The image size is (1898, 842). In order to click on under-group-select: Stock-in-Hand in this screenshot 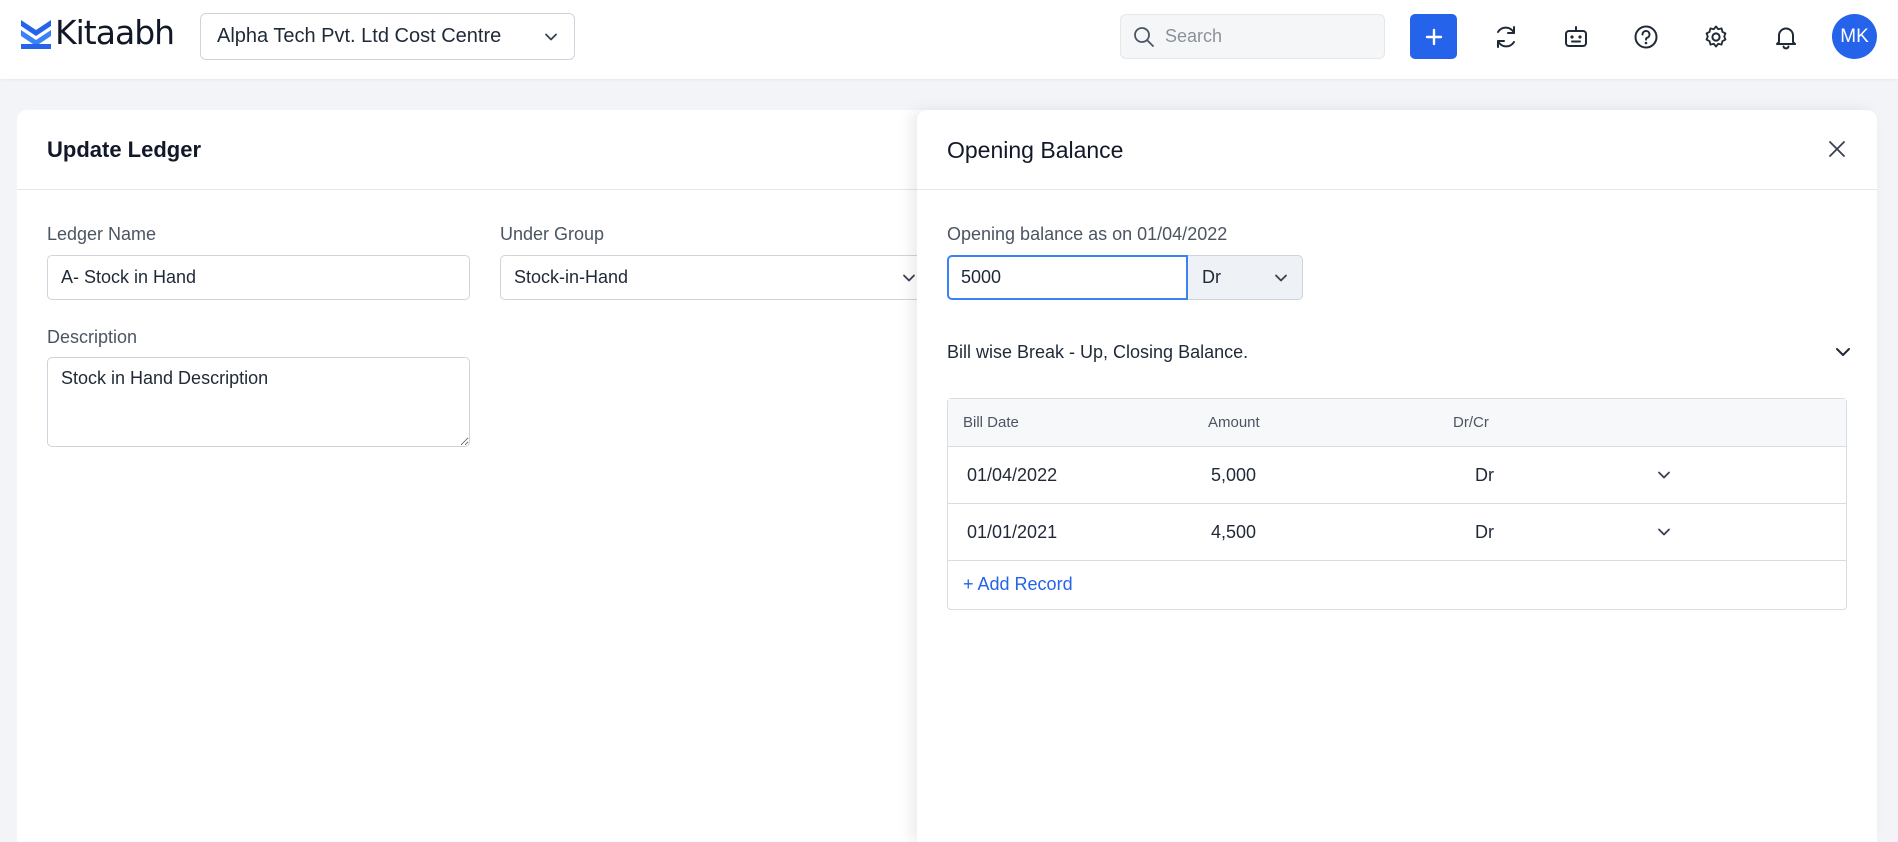, I will do `click(715, 277)`.